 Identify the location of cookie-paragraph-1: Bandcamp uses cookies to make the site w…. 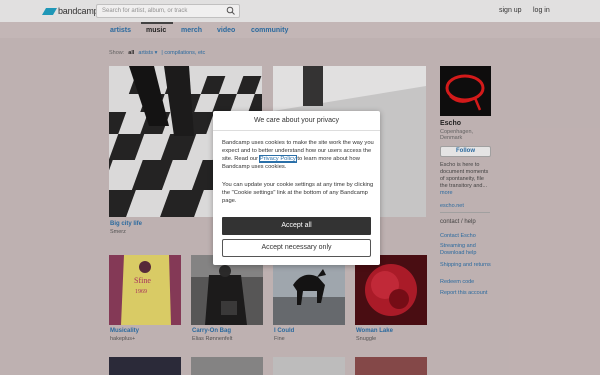
(298, 155).